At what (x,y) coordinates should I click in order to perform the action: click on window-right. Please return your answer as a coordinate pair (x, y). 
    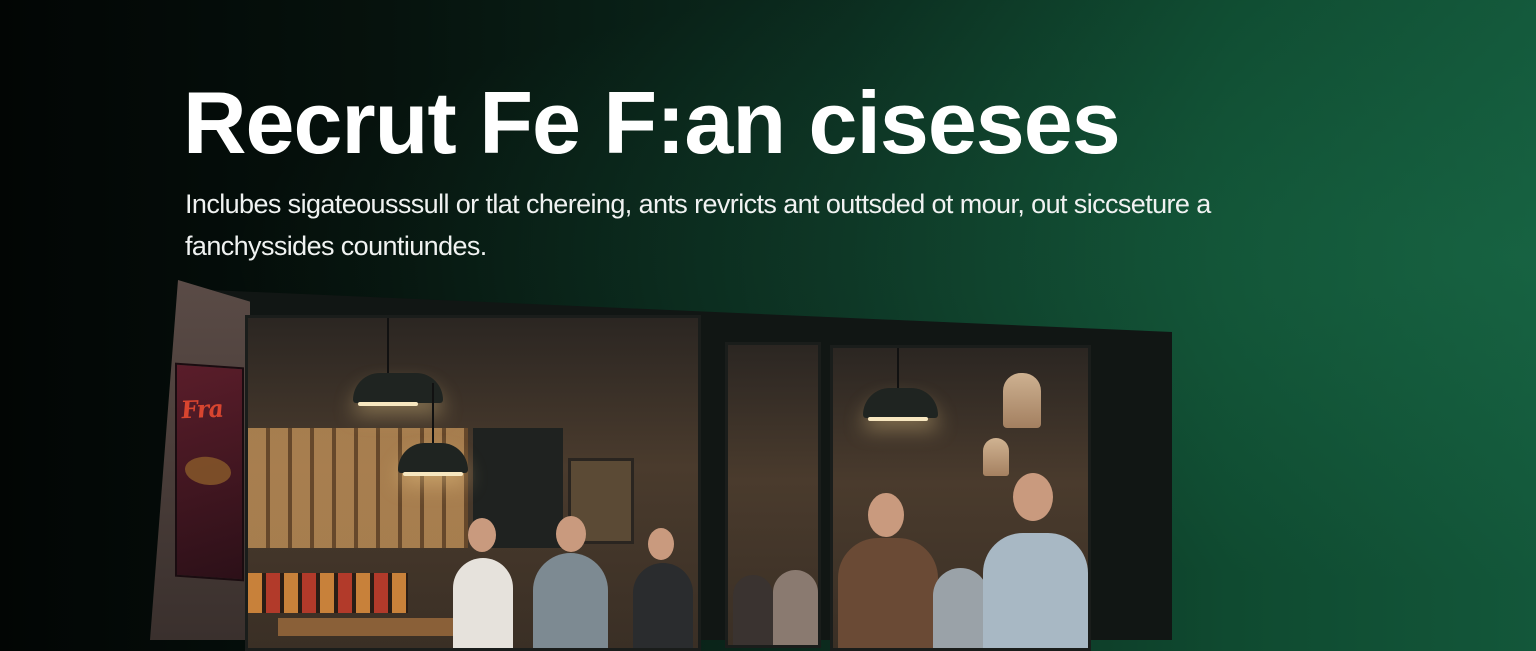
    Looking at the image, I should click on (960, 498).